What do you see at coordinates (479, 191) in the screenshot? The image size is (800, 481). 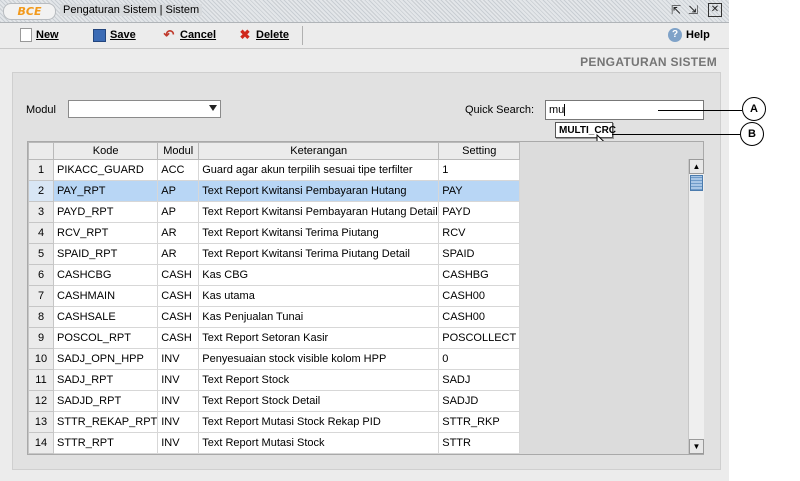 I see `cell-setting: PAY` at bounding box center [479, 191].